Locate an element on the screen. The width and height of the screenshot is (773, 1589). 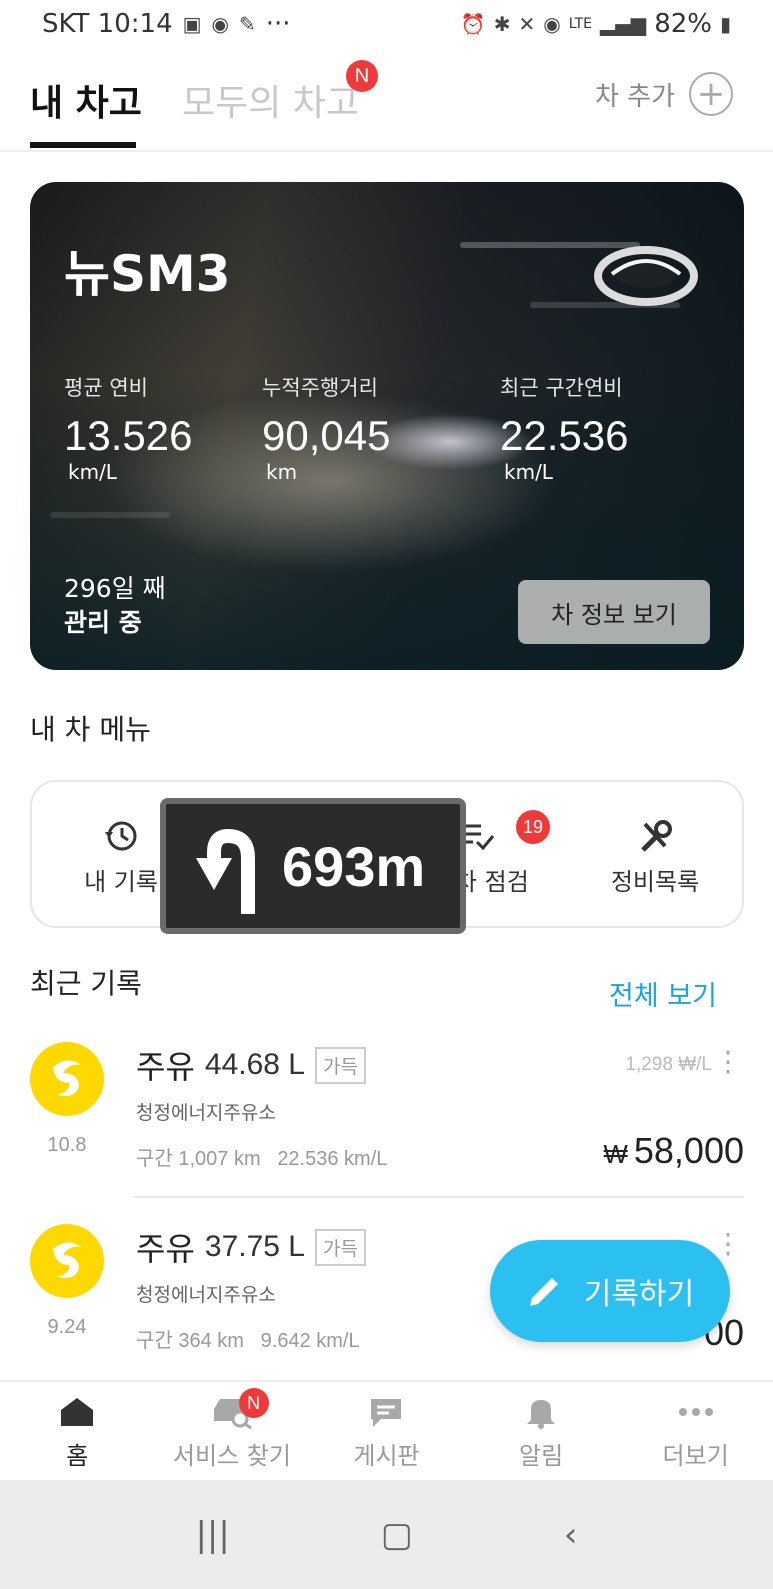
record-divider is located at coordinates (439, 1197).